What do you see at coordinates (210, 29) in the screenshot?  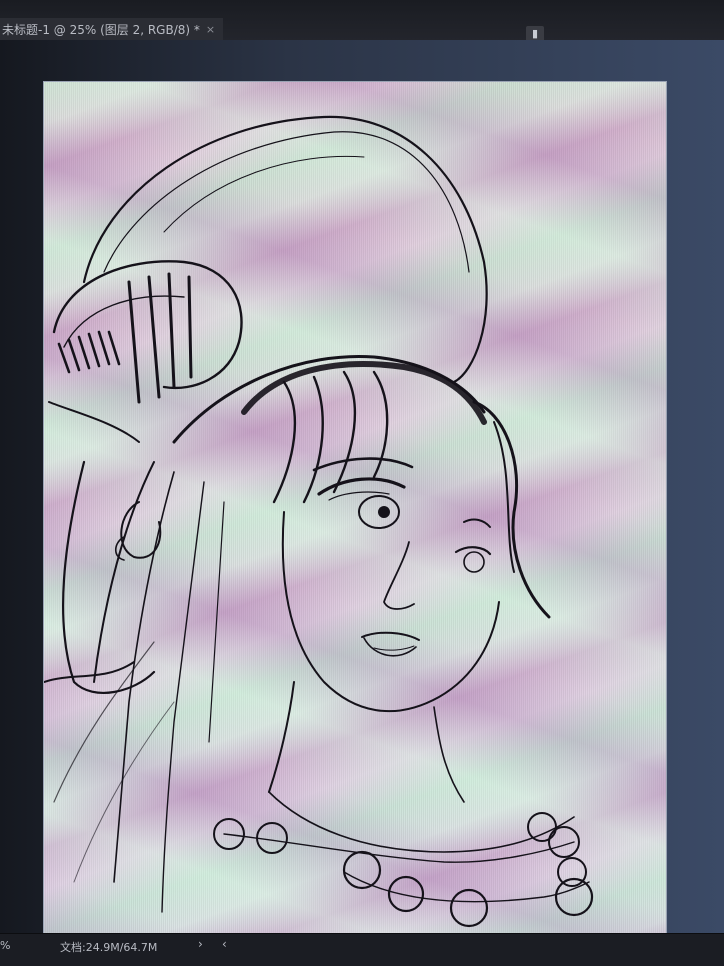 I see `close-tab-icon: ×` at bounding box center [210, 29].